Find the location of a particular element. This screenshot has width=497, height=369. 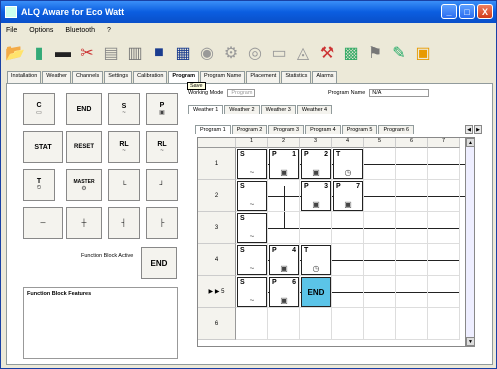

menu-bluetooth: Bluetooth is located at coordinates (80, 30).